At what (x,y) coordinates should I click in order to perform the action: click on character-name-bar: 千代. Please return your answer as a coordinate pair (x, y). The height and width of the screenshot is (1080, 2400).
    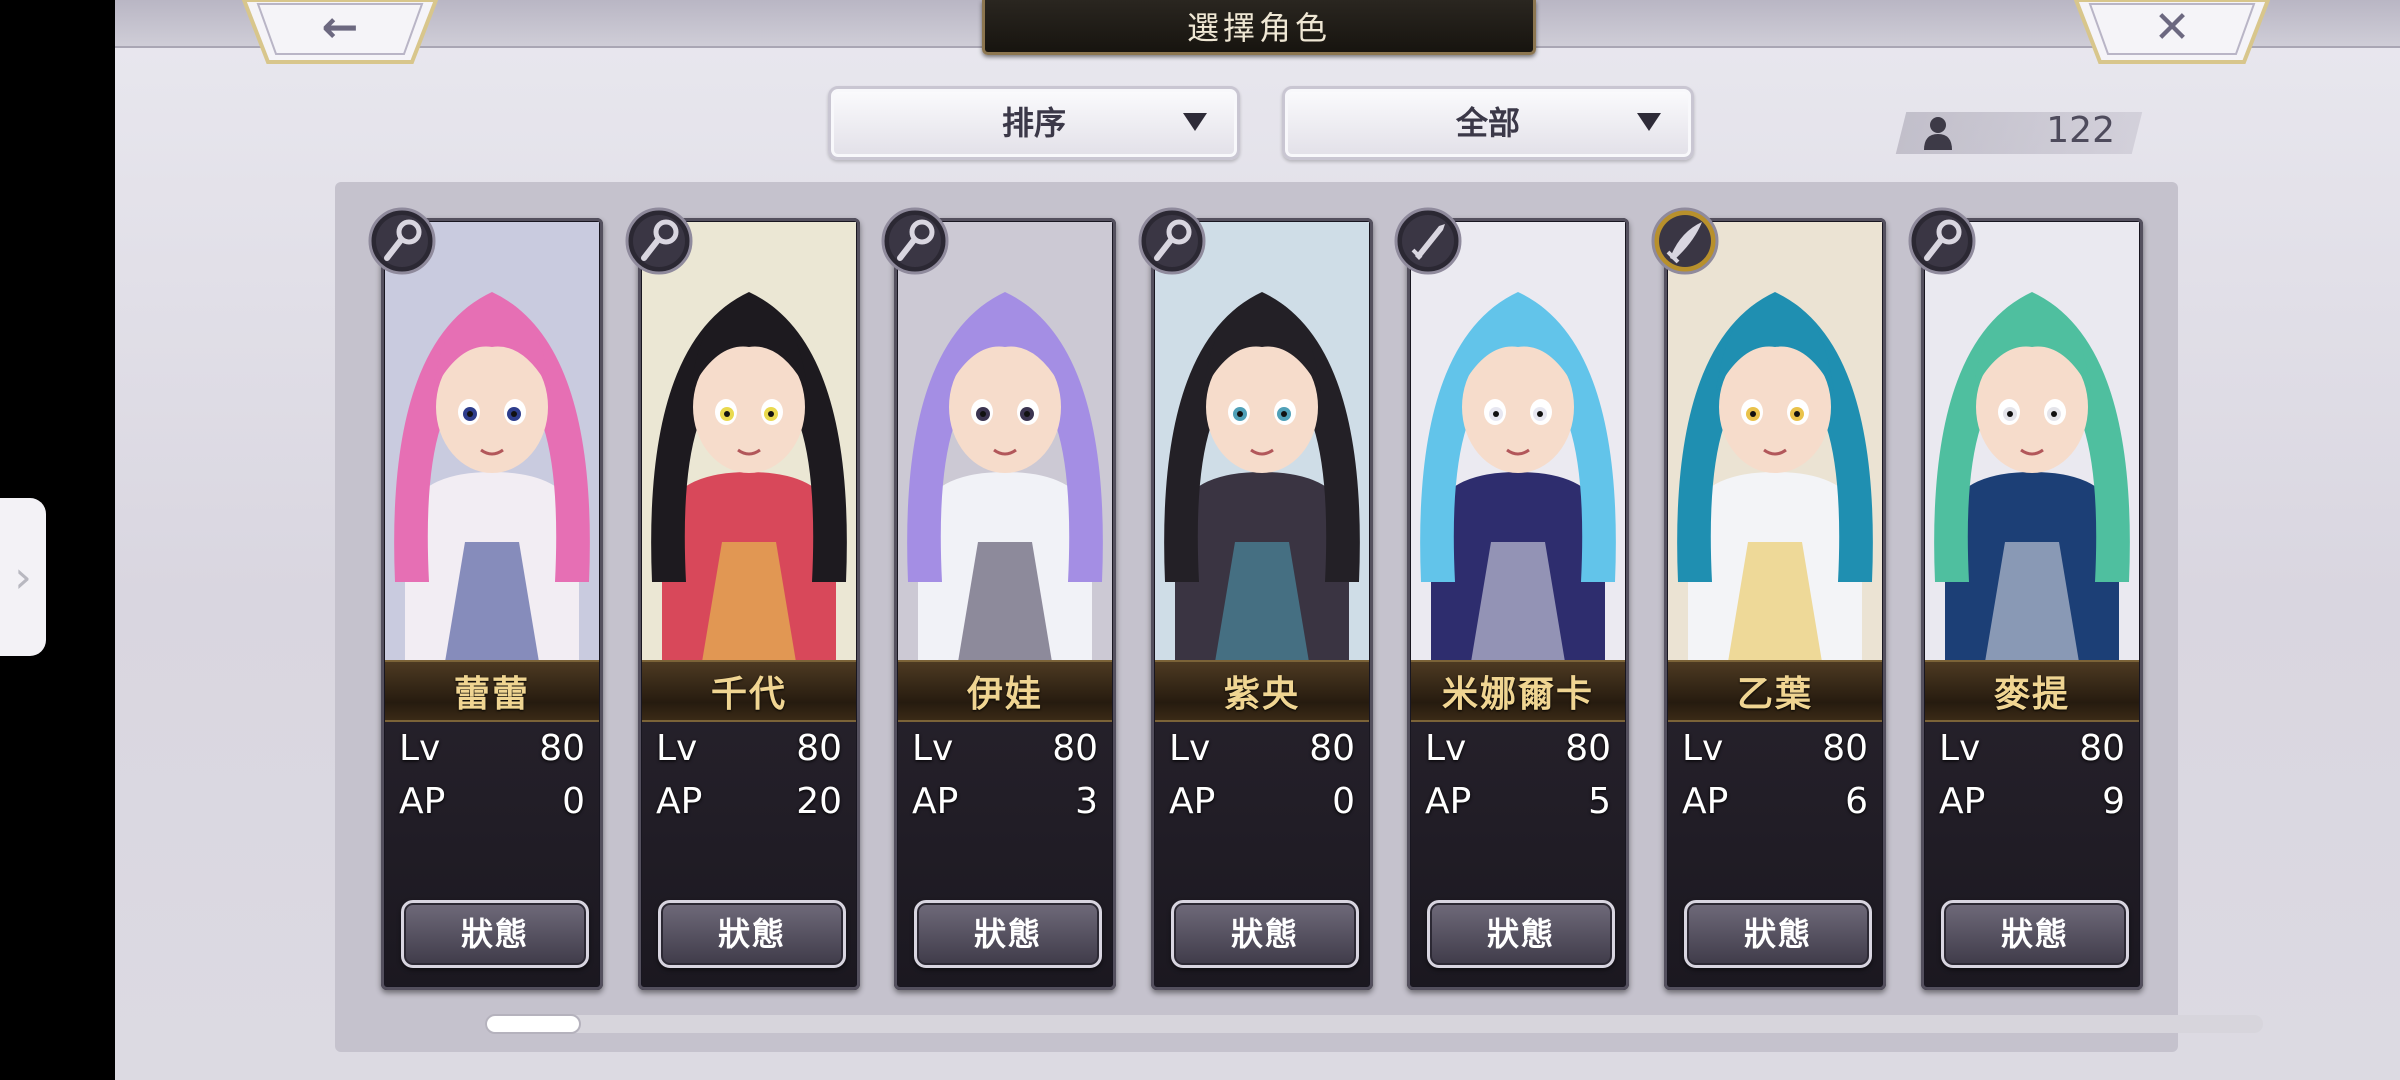
    Looking at the image, I should click on (749, 691).